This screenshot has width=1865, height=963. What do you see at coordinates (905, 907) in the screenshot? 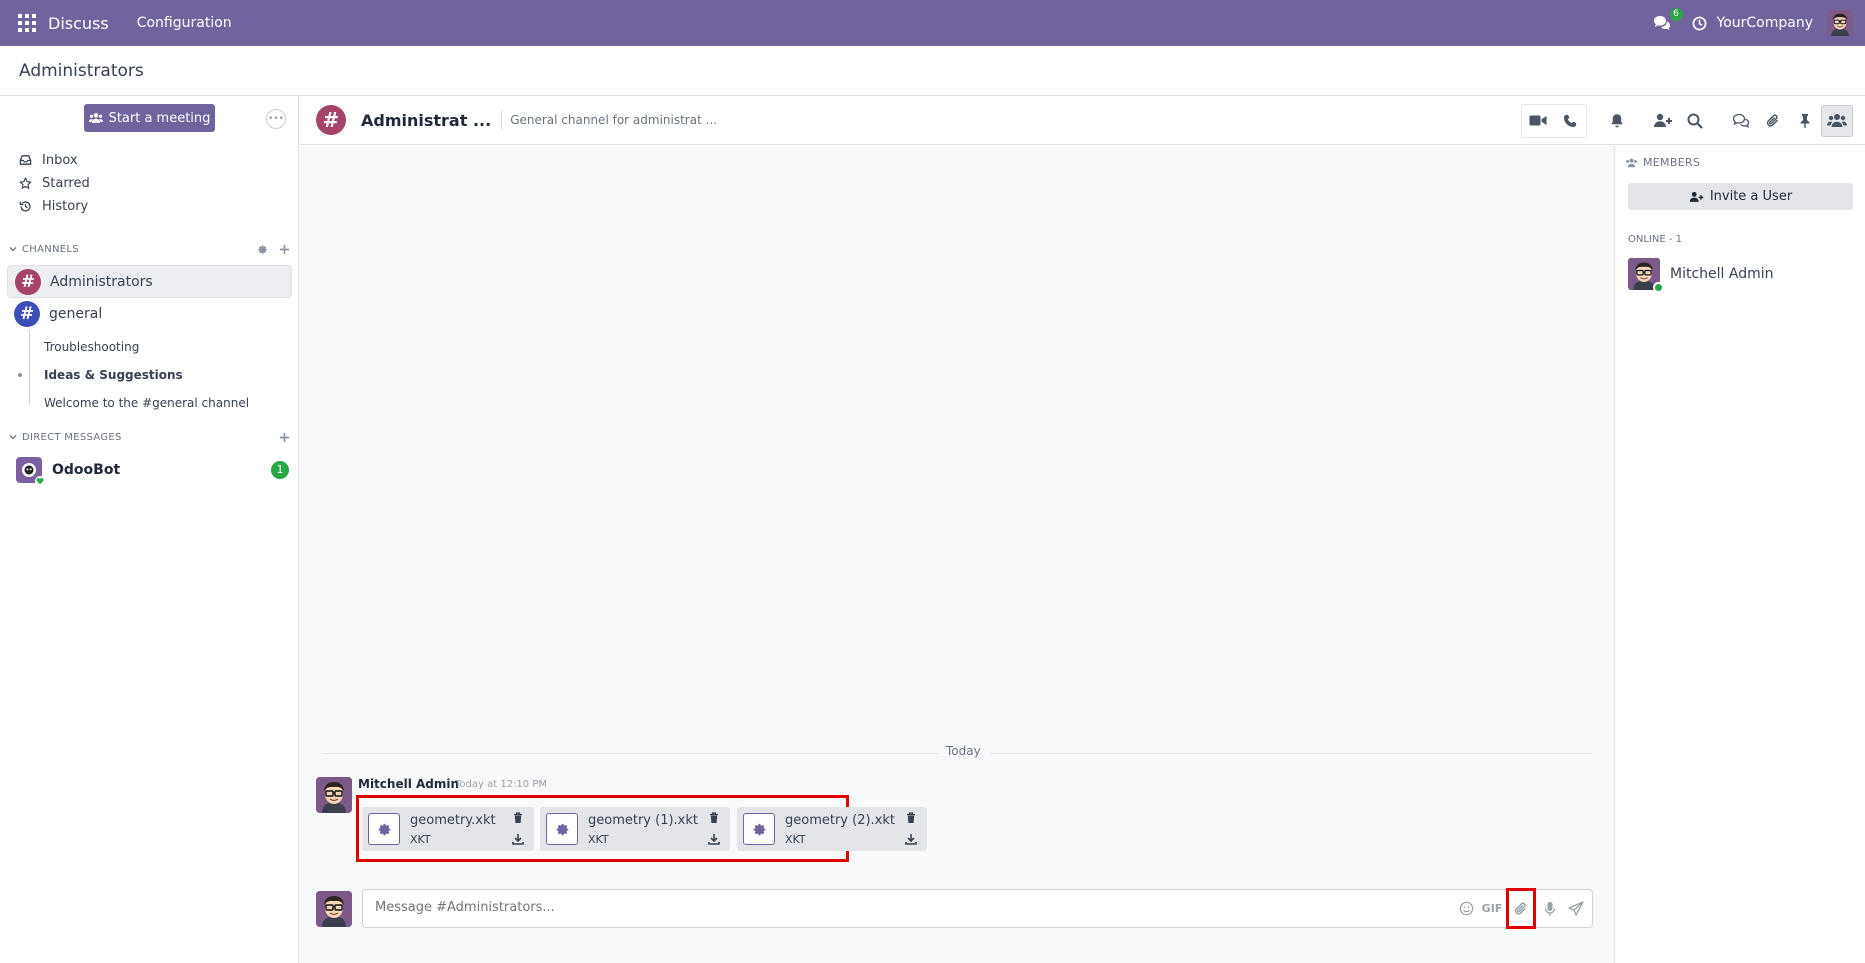
I see `message-input` at bounding box center [905, 907].